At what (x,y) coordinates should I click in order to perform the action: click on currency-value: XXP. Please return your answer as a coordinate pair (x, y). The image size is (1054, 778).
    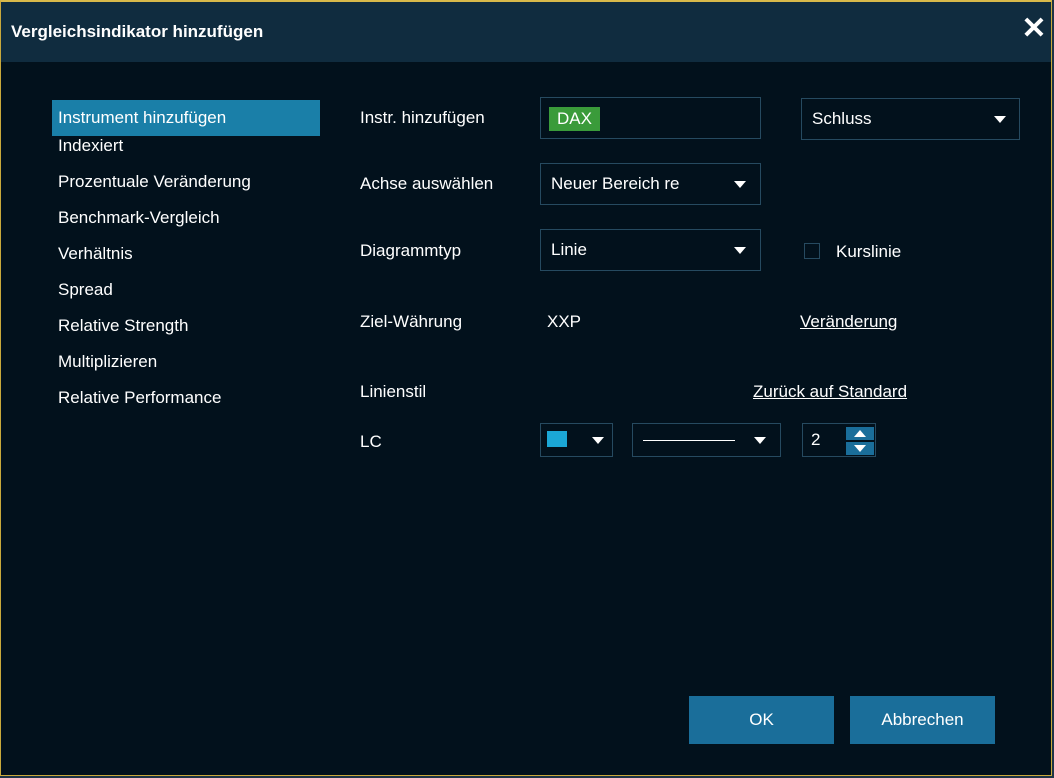
    Looking at the image, I should click on (564, 321).